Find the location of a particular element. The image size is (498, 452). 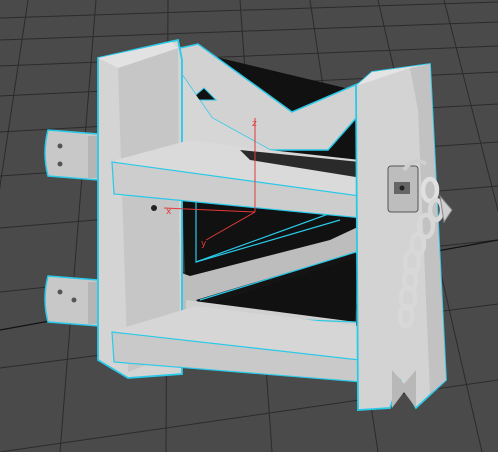

gizmo-y-label: y is located at coordinates (204, 244).